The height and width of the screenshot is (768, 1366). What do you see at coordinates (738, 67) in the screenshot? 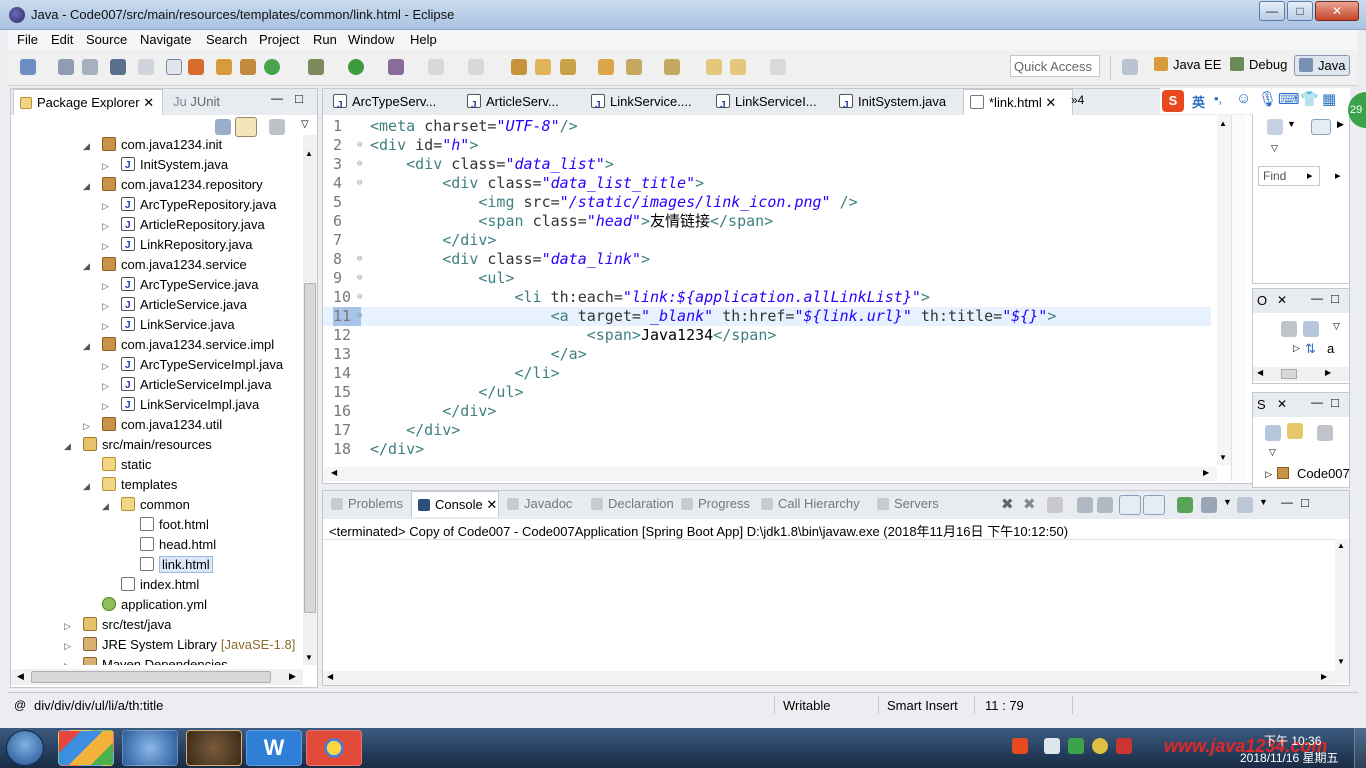
I see `back-icon` at bounding box center [738, 67].